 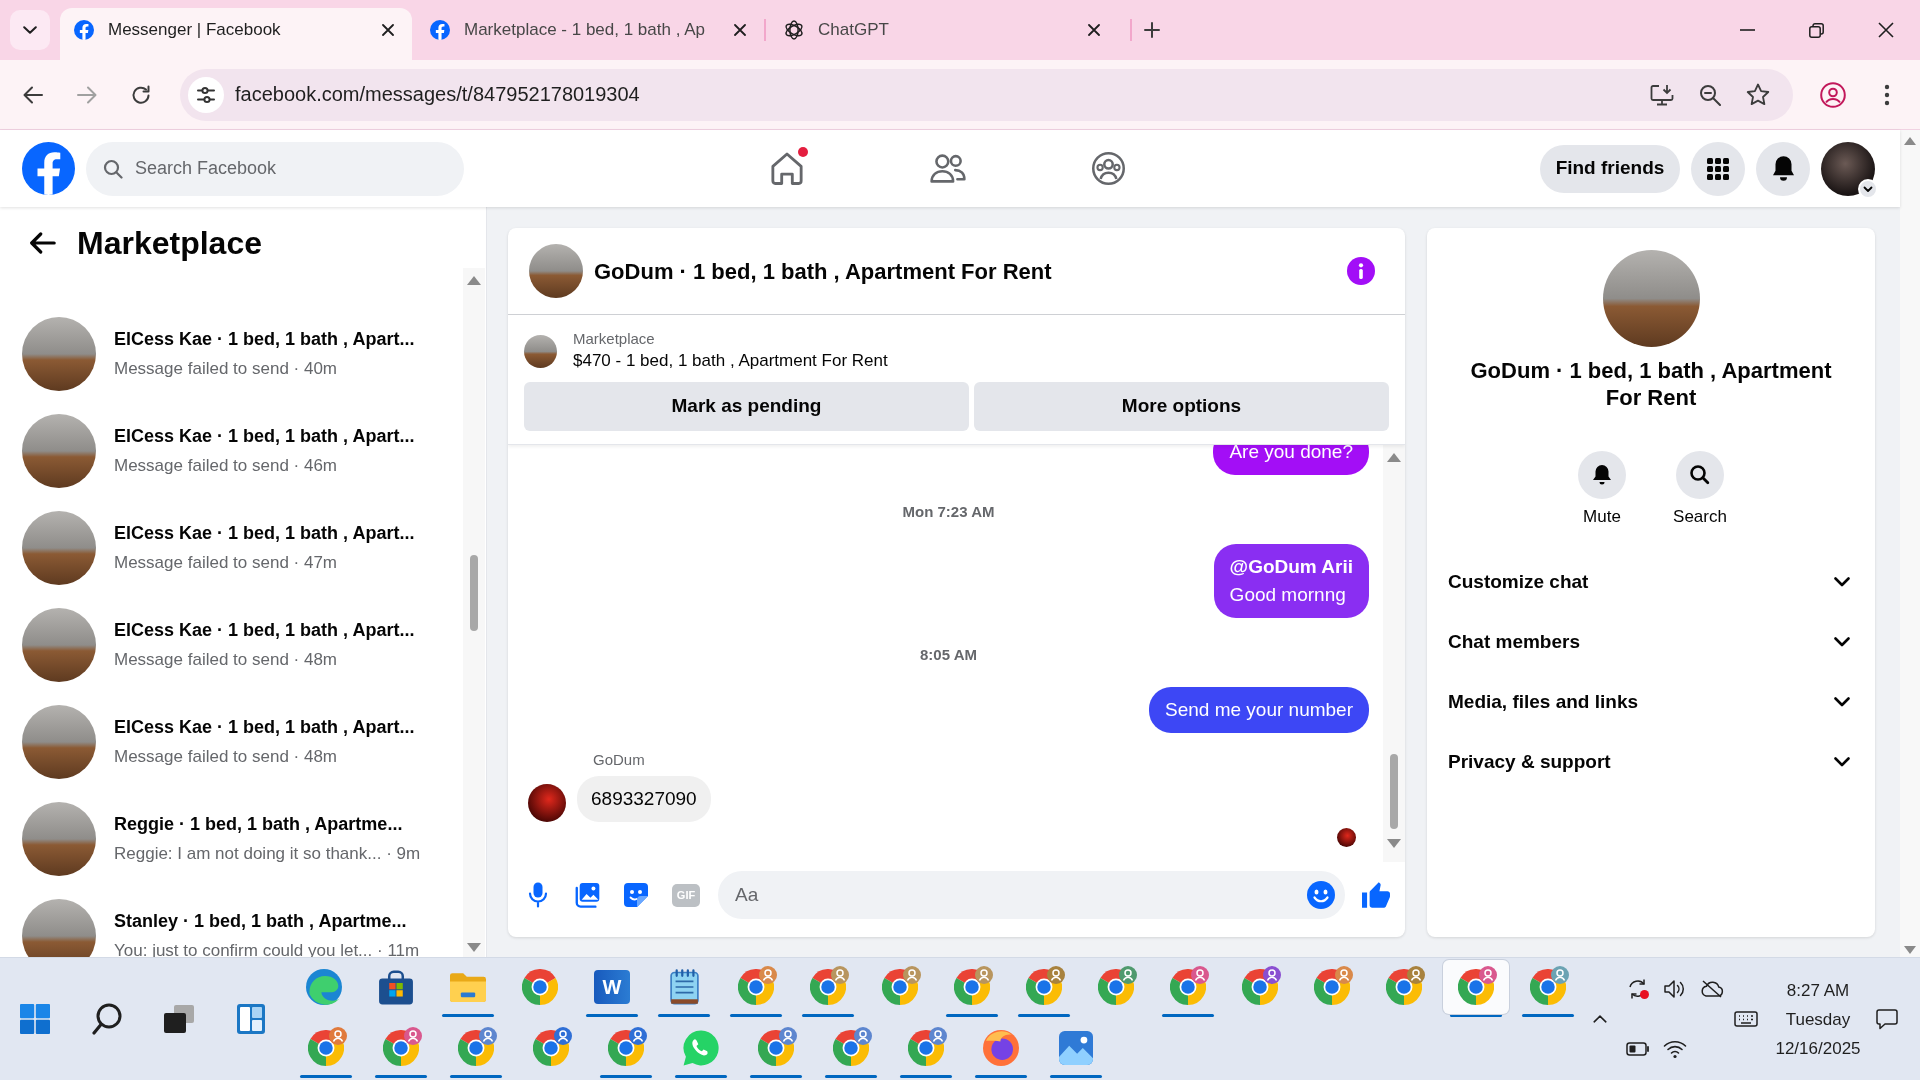 What do you see at coordinates (1291, 581) in the screenshot?
I see `message-bubble: @GoDum Arii Good mornng` at bounding box center [1291, 581].